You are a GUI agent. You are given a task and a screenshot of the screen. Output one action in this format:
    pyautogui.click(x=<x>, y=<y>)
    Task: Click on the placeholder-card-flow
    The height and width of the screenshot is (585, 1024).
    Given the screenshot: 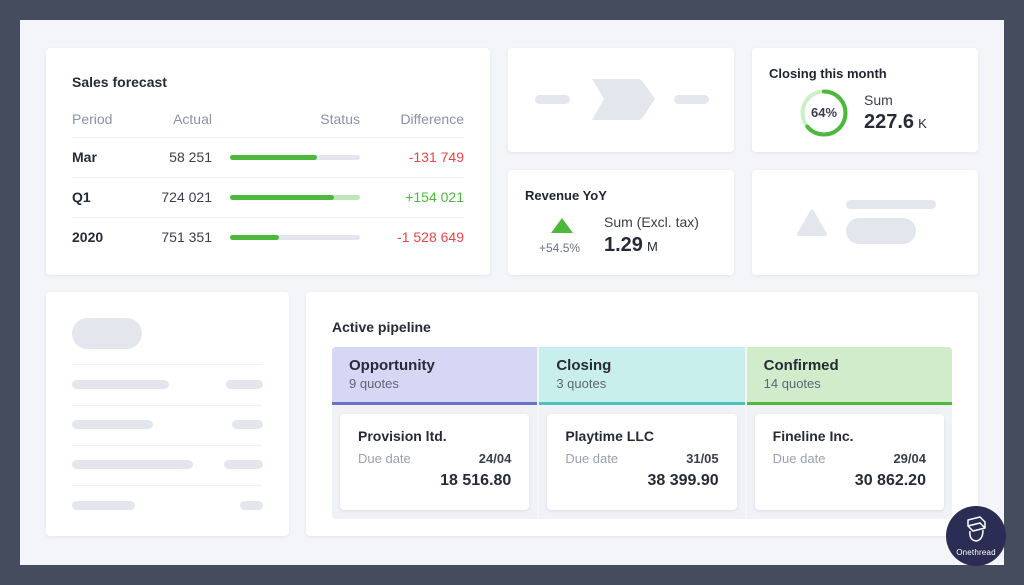 What is the action you would take?
    pyautogui.click(x=621, y=100)
    